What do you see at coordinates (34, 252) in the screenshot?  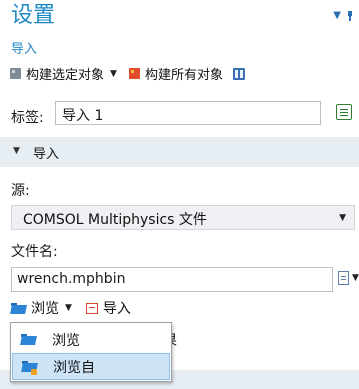 I see `filename-label: 文件名:` at bounding box center [34, 252].